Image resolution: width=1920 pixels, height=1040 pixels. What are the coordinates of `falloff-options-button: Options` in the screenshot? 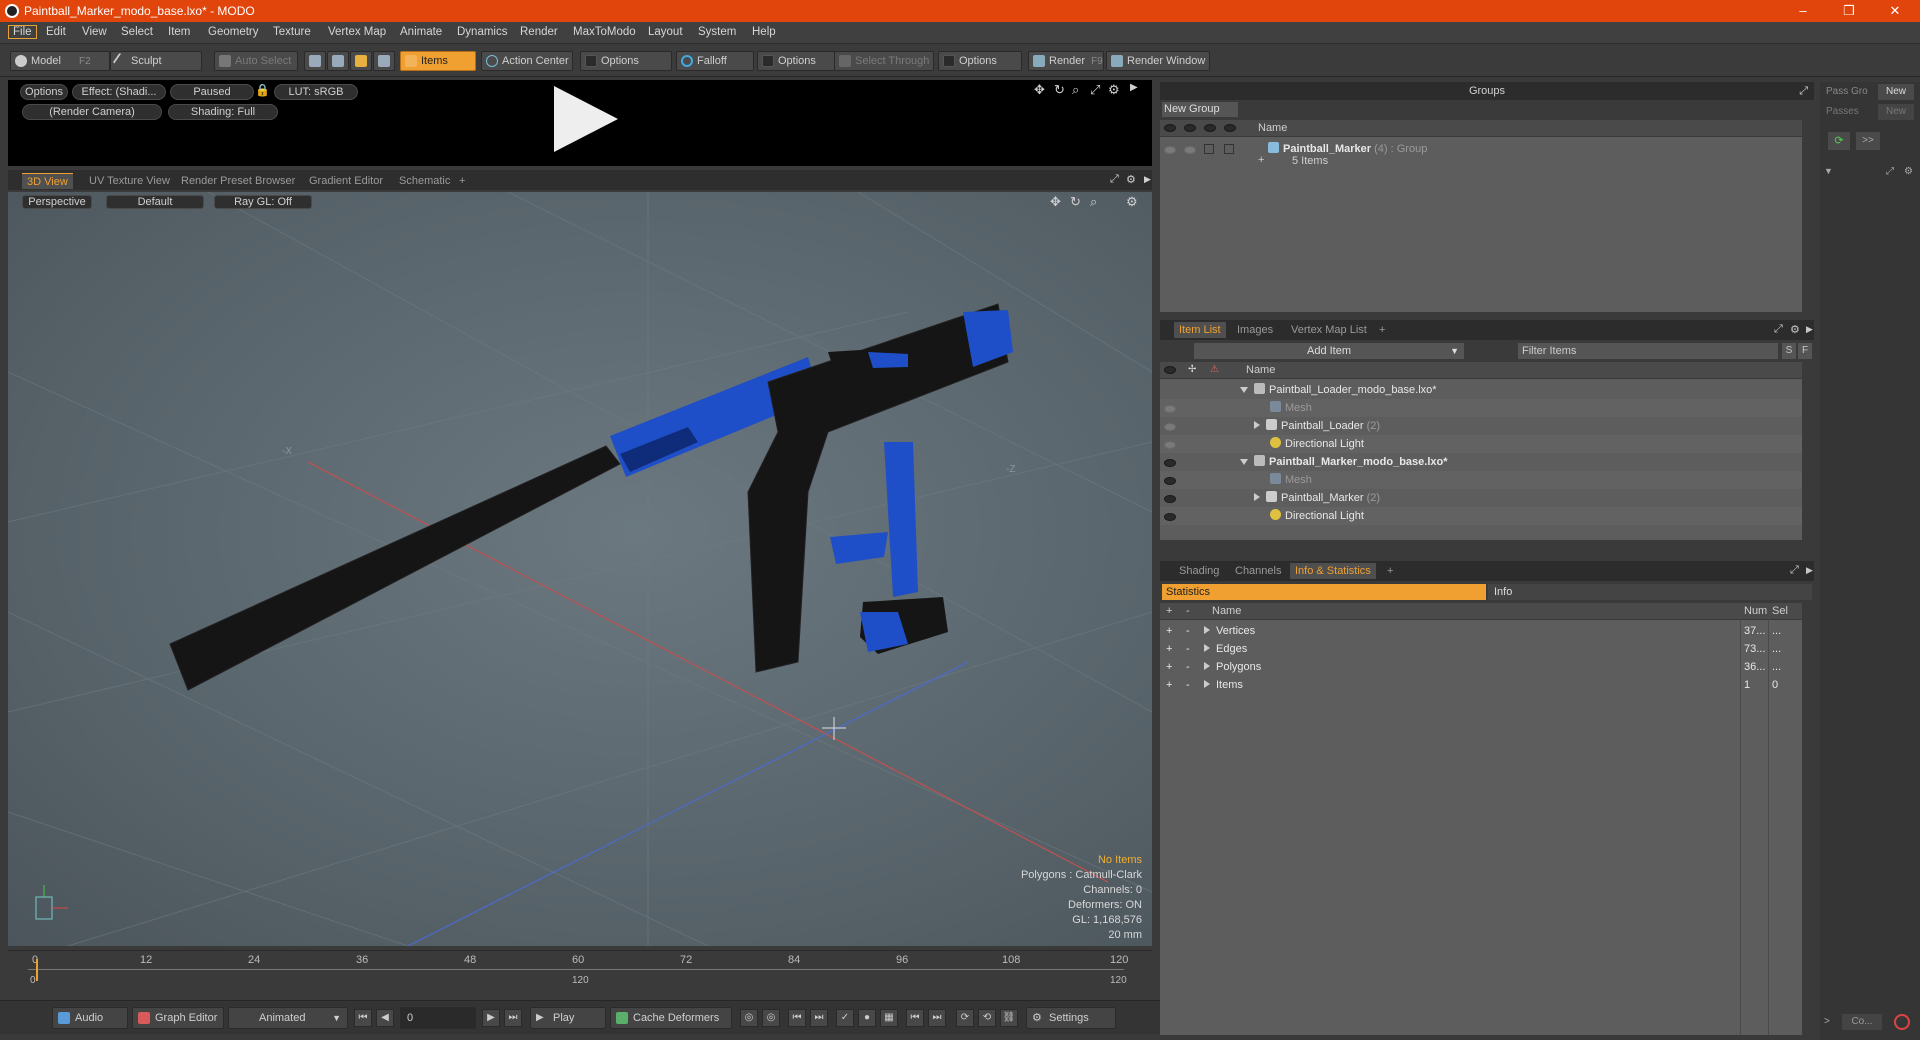 It's located at (796, 61).